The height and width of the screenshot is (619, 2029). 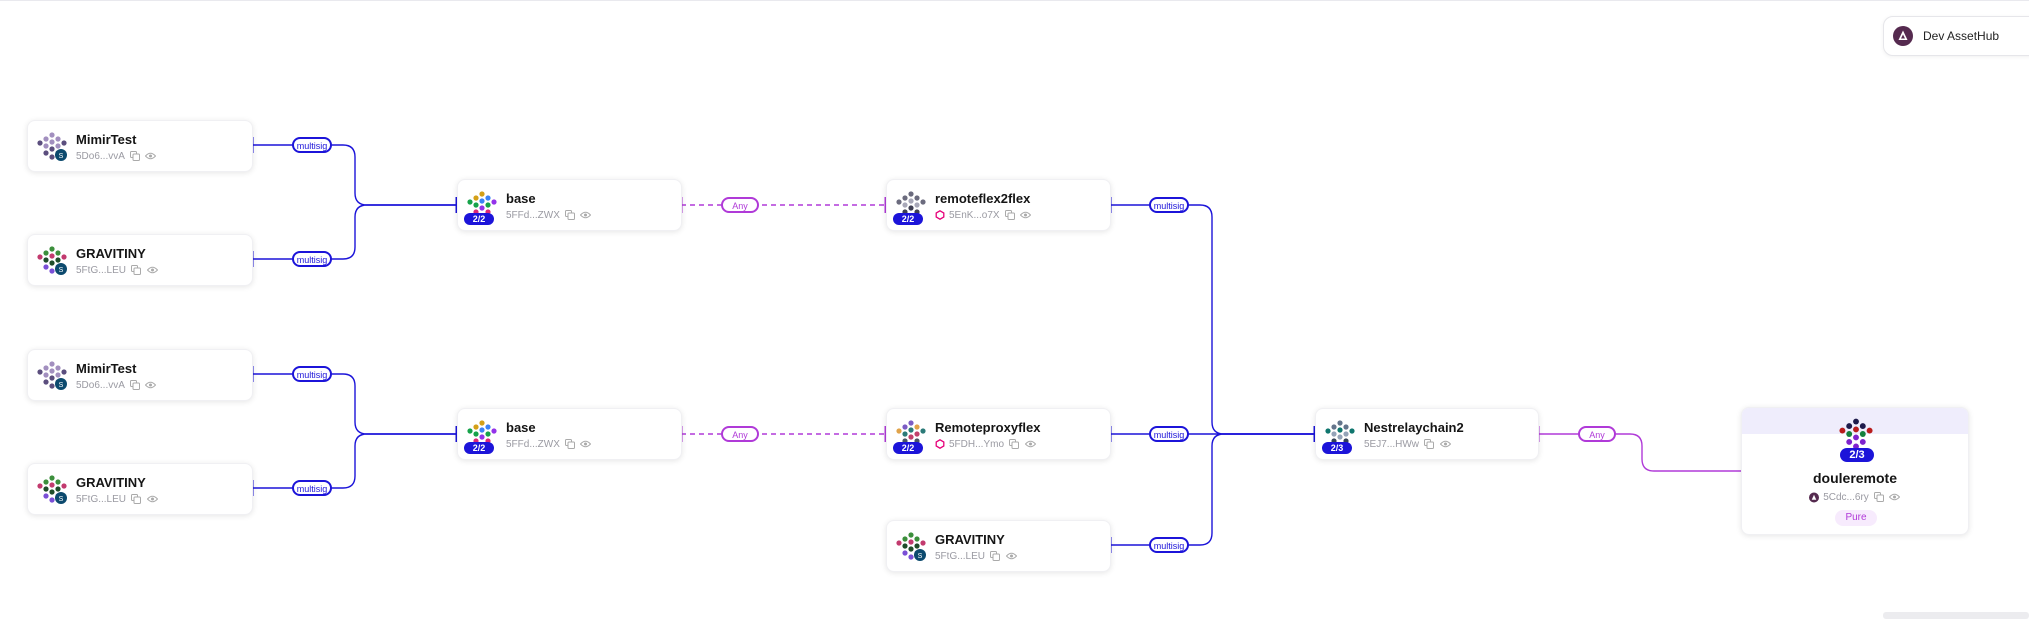 What do you see at coordinates (977, 444) in the screenshot?
I see `account-address: 5FDH...Ymo` at bounding box center [977, 444].